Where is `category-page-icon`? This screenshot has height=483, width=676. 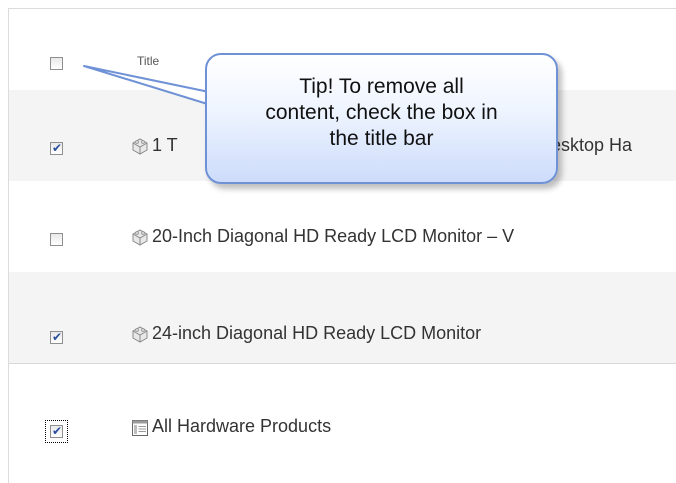
category-page-icon is located at coordinates (140, 428).